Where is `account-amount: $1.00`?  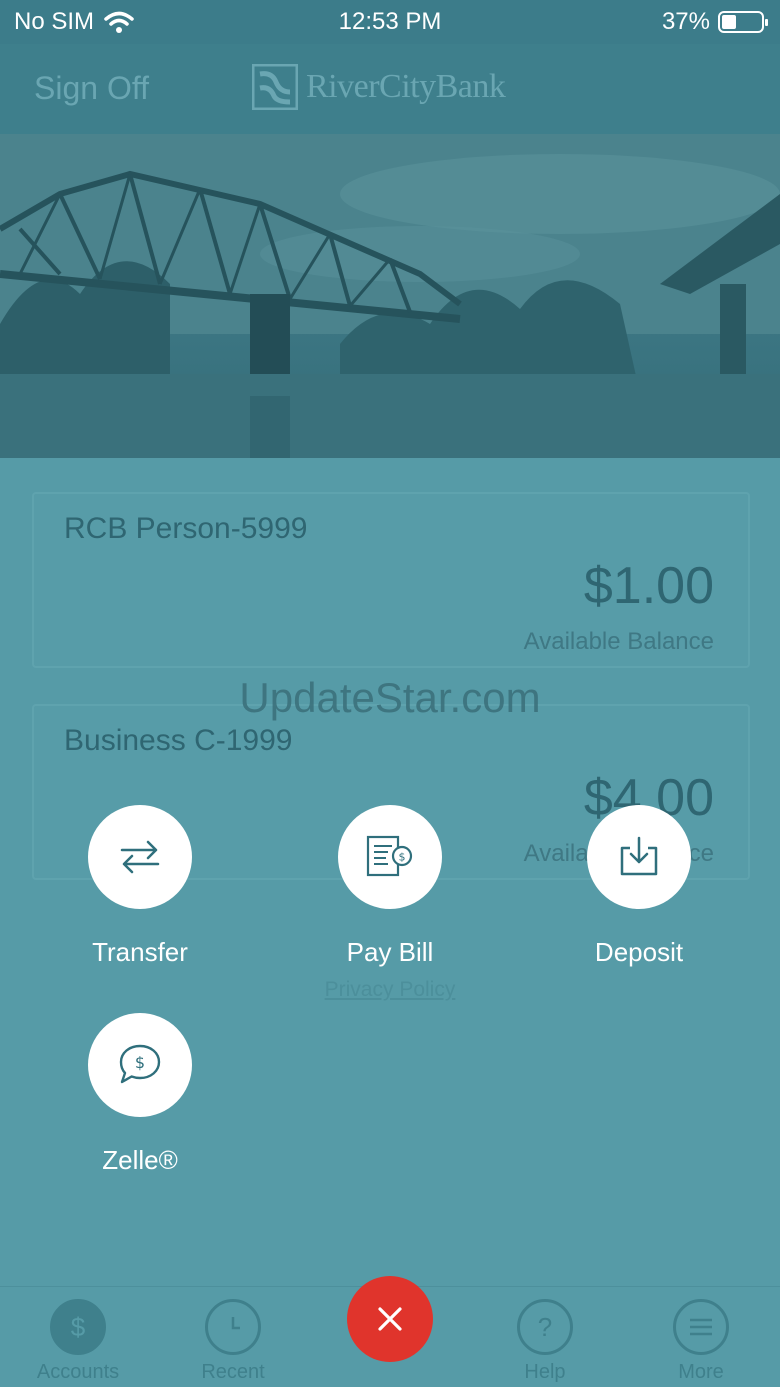 account-amount: $1.00 is located at coordinates (648, 586).